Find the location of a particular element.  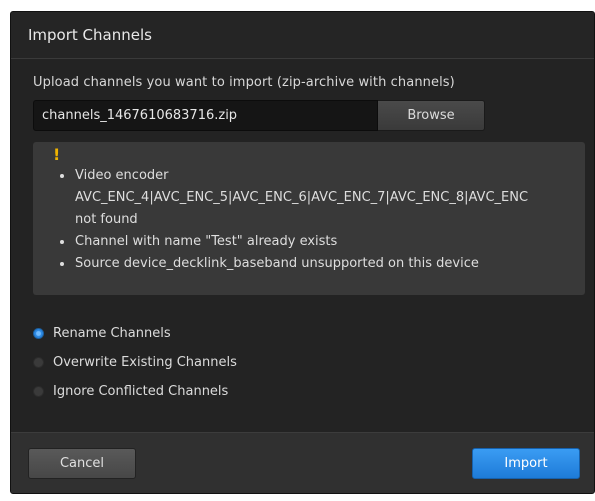

radio-ignore-conflicted: Ignore Conflicted Channels is located at coordinates (313, 391).